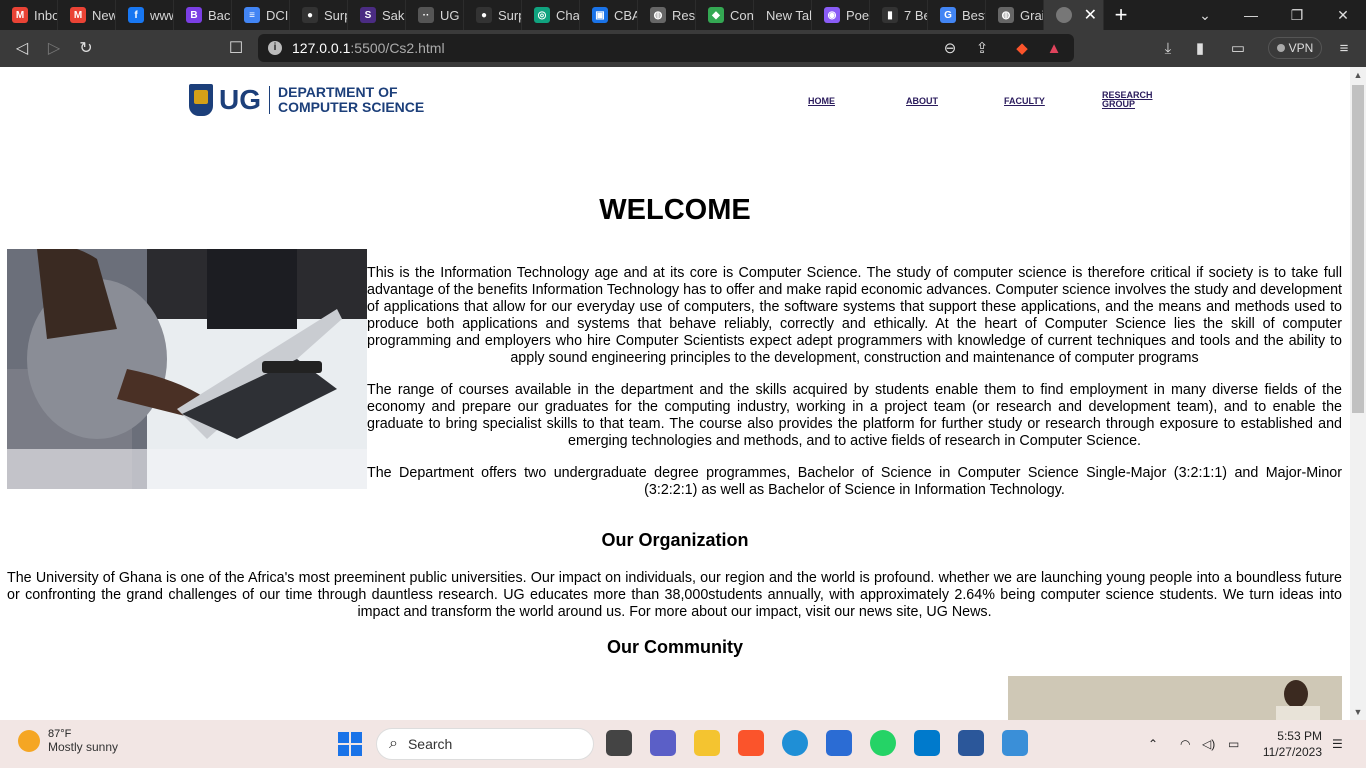 Image resolution: width=1366 pixels, height=768 pixels. What do you see at coordinates (667, 15) in the screenshot?
I see `browser-tab: ◍ Rese` at bounding box center [667, 15].